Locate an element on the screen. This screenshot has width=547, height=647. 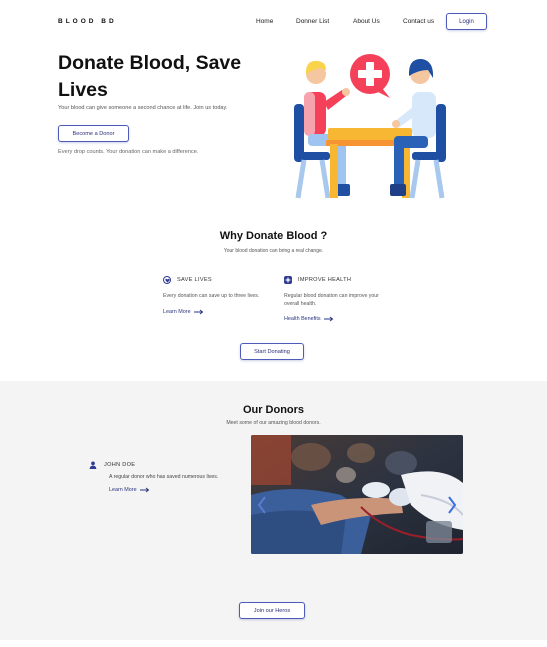
donor-carousel-photo is located at coordinates (357, 494).